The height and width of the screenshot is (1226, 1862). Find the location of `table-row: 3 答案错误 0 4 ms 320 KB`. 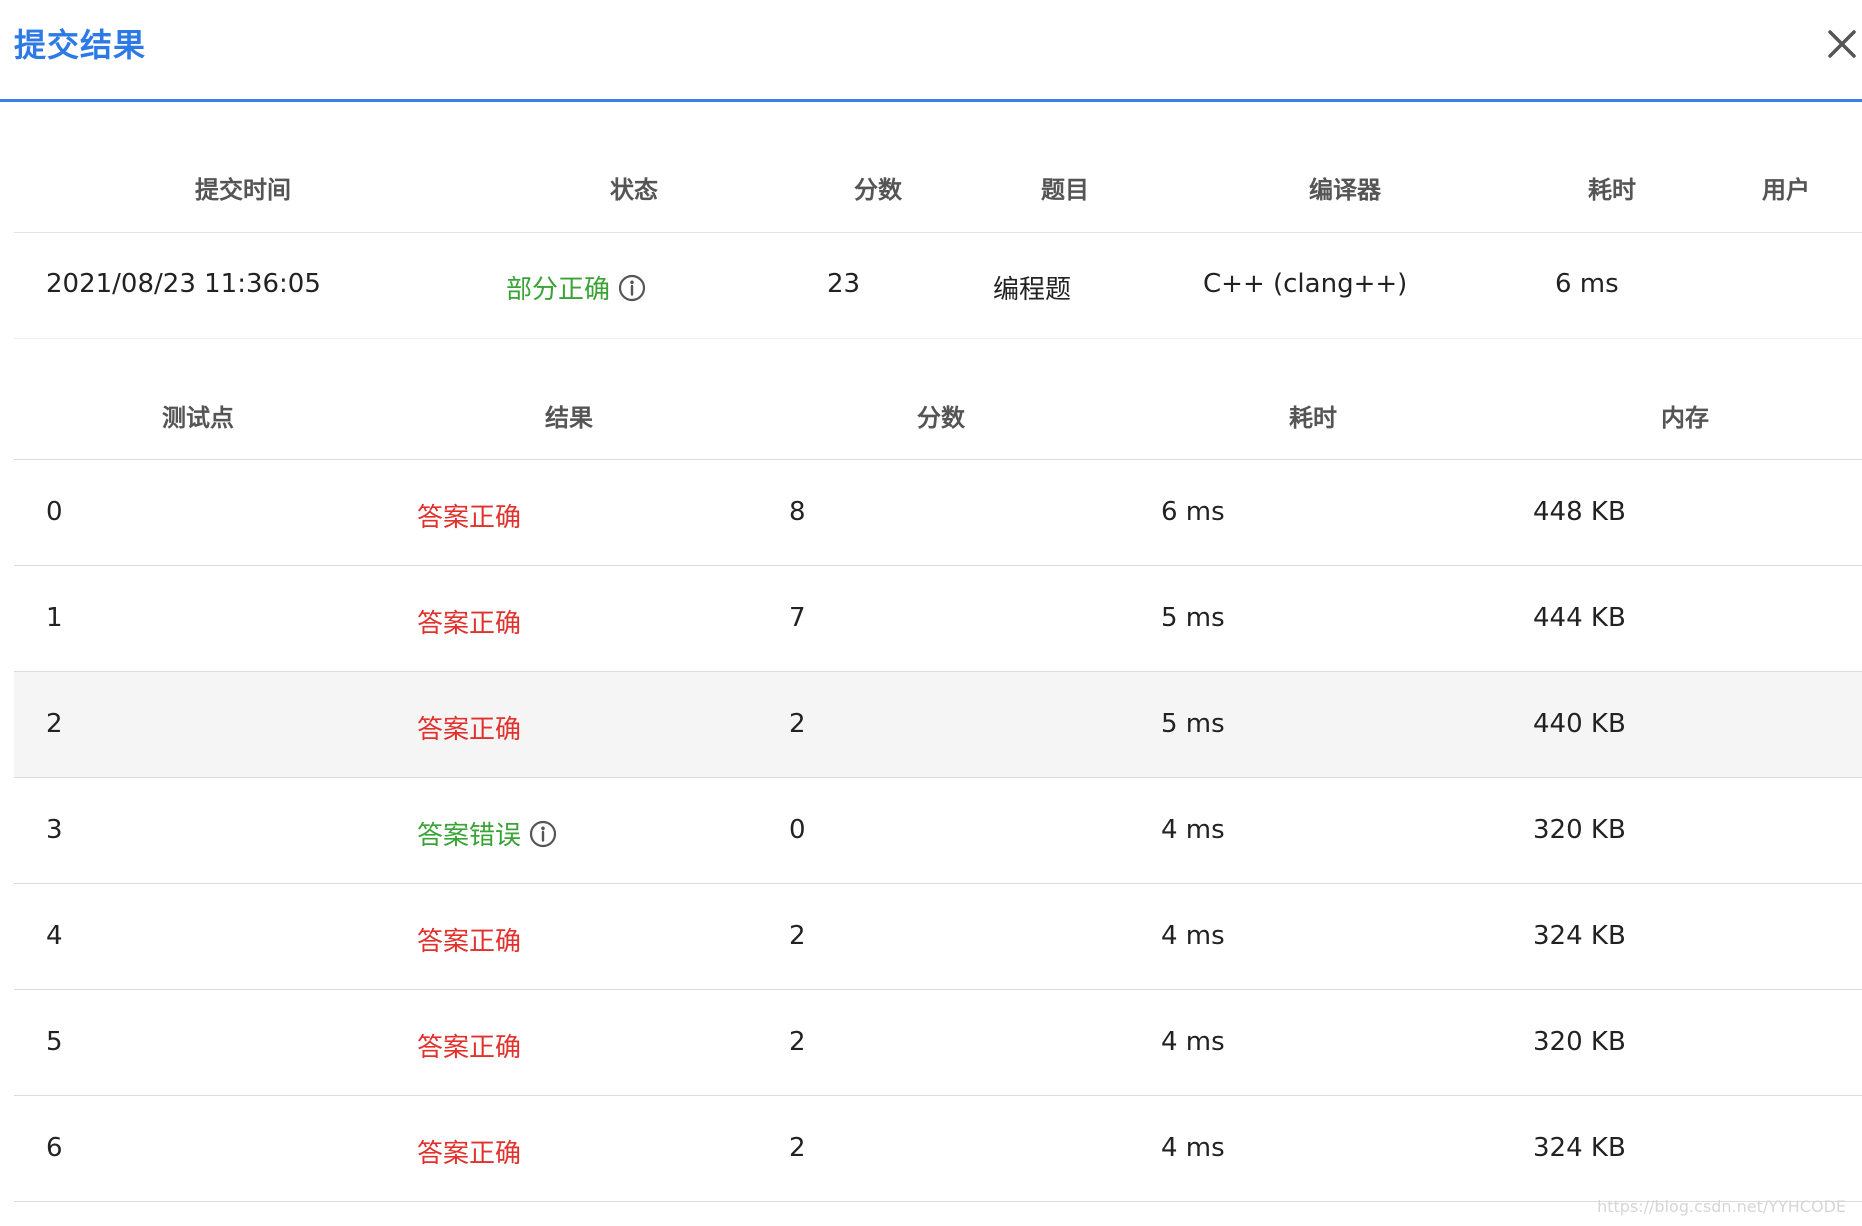

table-row: 3 答案错误 0 4 ms 320 KB is located at coordinates (938, 831).